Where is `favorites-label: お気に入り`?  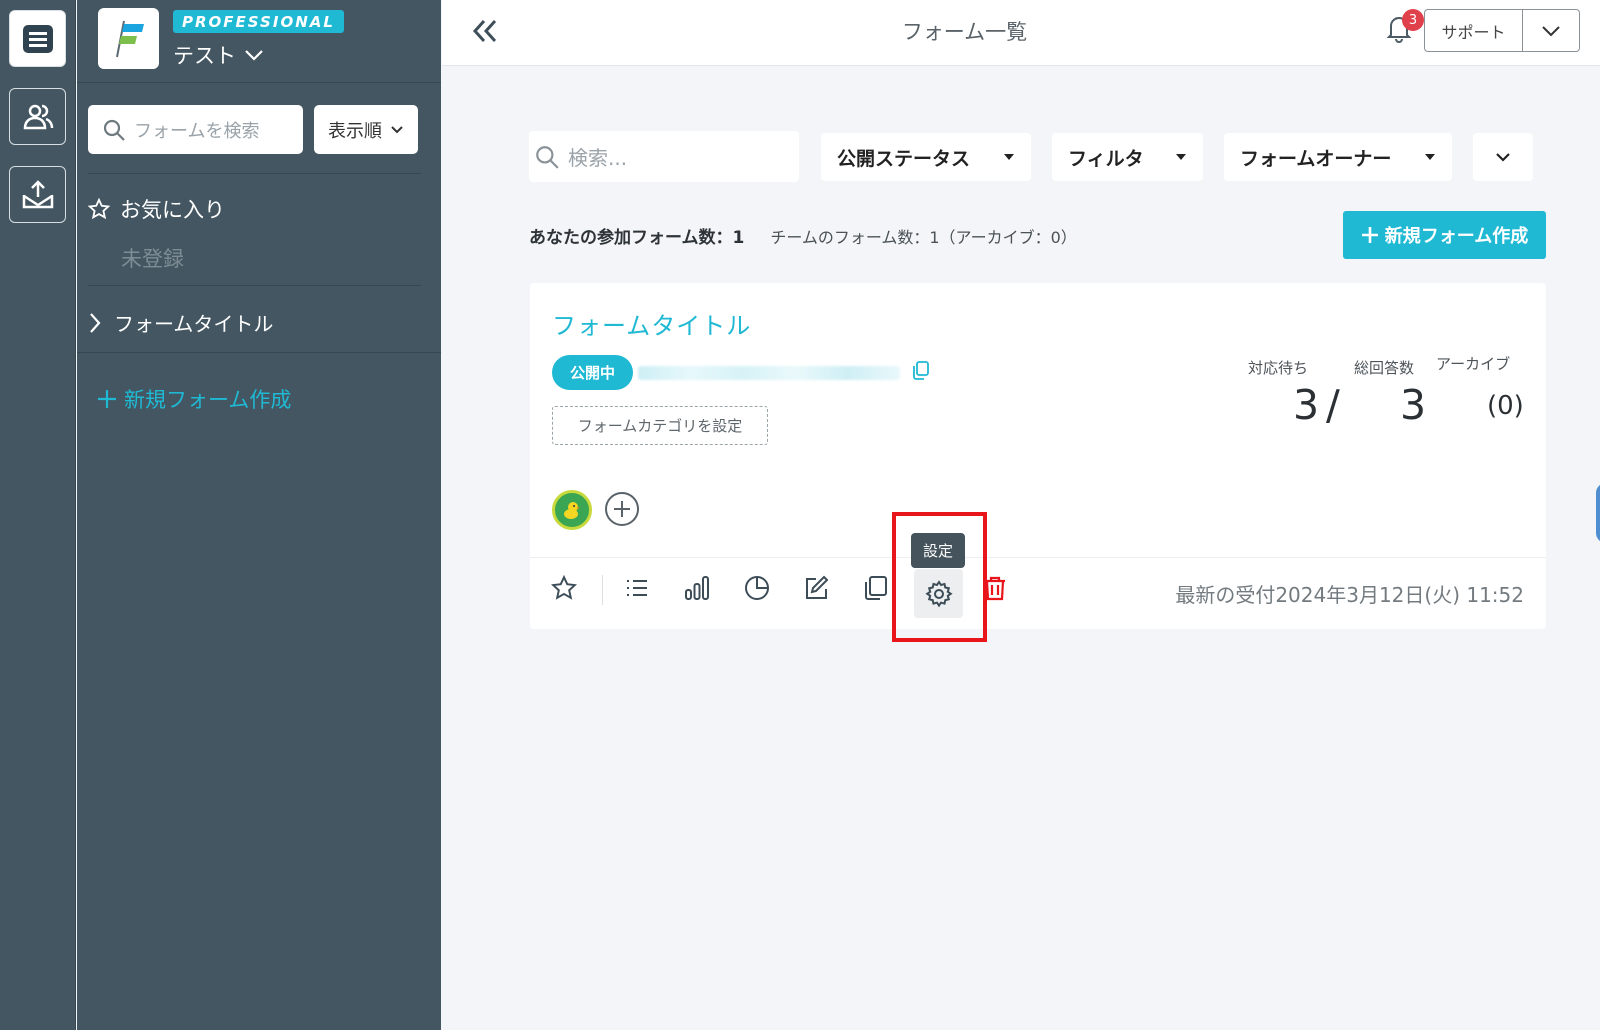 favorites-label: お気に入り is located at coordinates (172, 210).